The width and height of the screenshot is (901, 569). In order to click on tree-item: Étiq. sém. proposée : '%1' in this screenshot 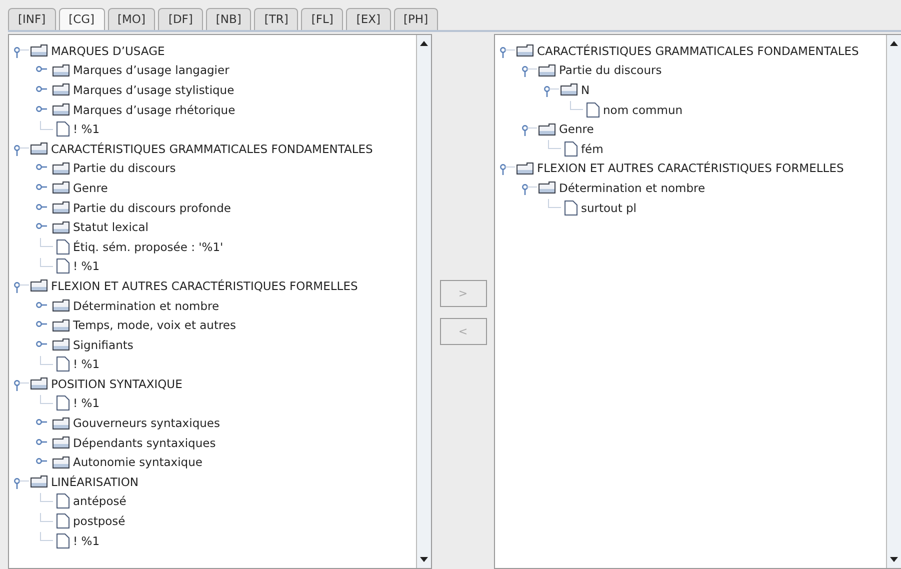, I will do `click(148, 247)`.